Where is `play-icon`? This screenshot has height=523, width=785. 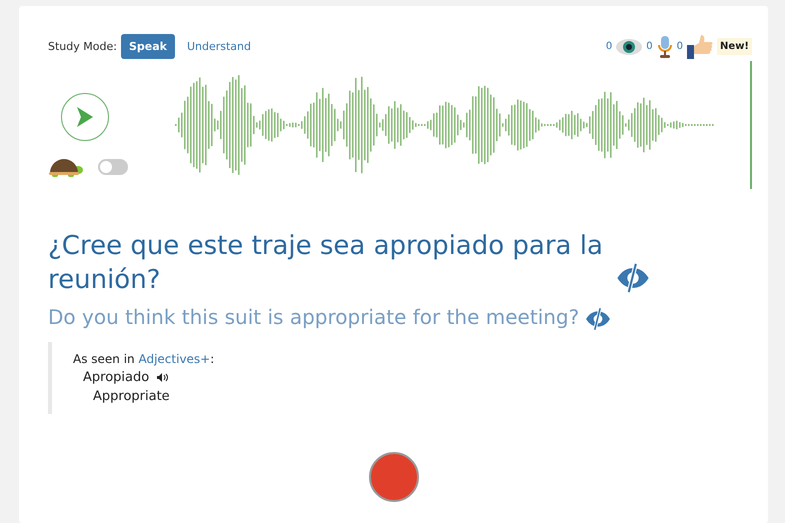 play-icon is located at coordinates (85, 117).